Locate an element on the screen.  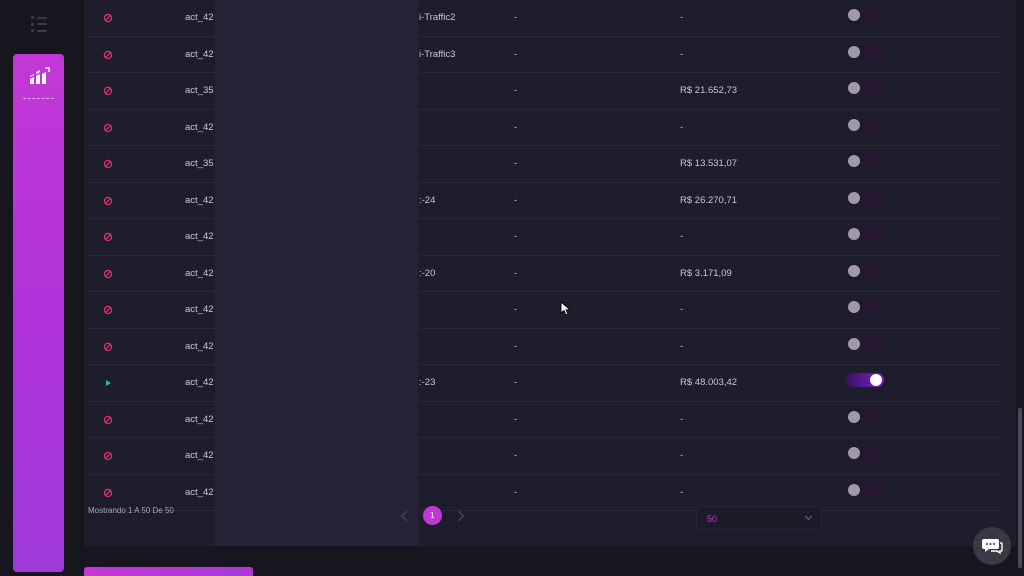
account-id: act_35 is located at coordinates (199, 90).